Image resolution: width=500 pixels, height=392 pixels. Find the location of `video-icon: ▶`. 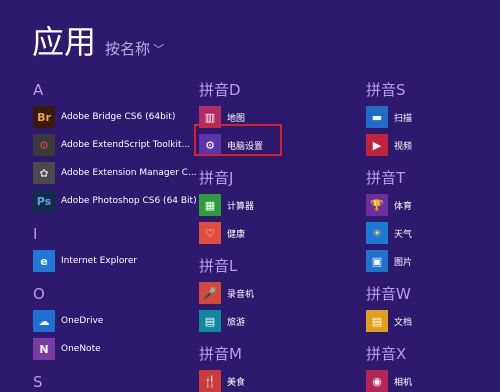

video-icon: ▶ is located at coordinates (377, 145).